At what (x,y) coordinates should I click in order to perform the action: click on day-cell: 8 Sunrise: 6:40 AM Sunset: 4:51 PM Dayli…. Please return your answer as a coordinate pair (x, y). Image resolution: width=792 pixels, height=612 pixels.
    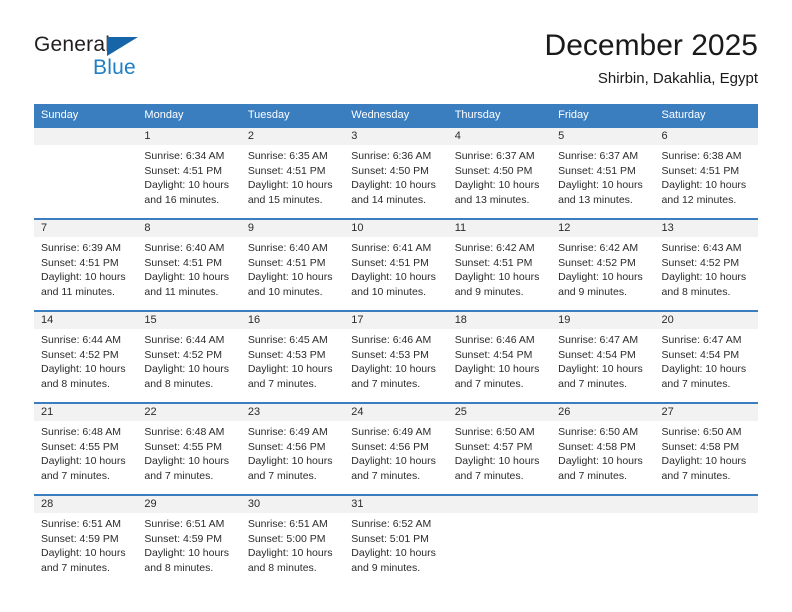
    Looking at the image, I should click on (189, 264).